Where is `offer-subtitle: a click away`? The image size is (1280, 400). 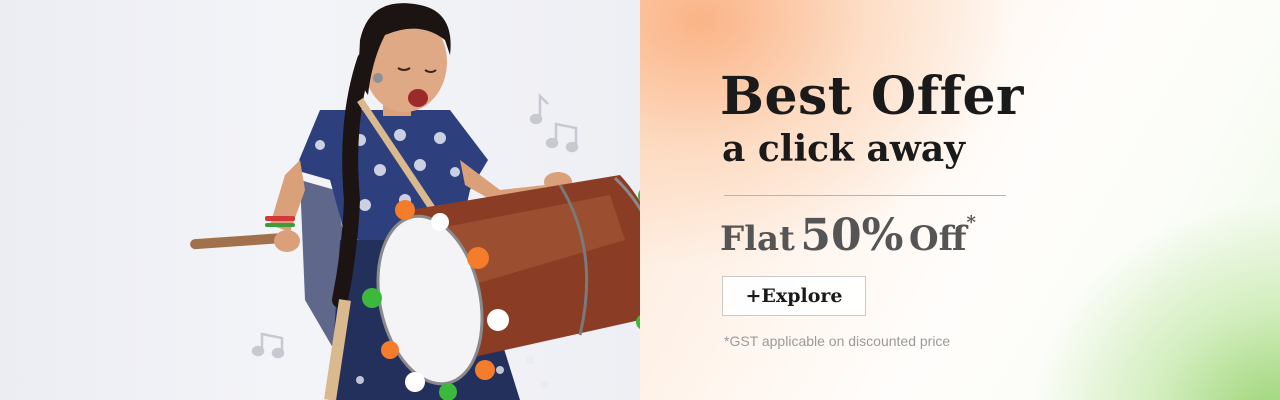
offer-subtitle: a click away is located at coordinates (844, 149).